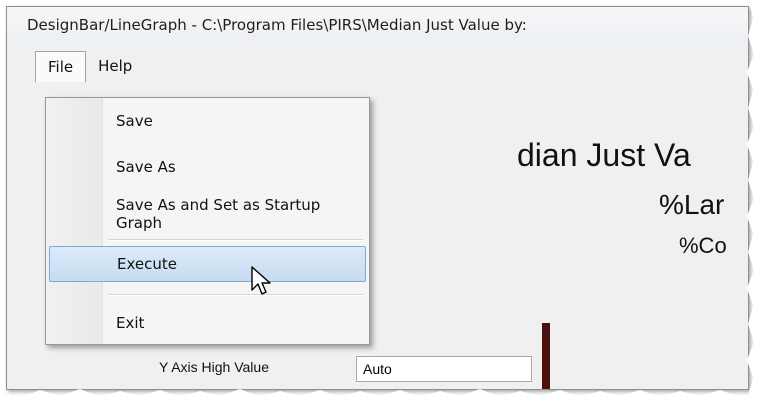 The width and height of the screenshot is (759, 406). Describe the element at coordinates (214, 367) in the screenshot. I see `y-axis-high-label: Y Axis High Value` at that location.